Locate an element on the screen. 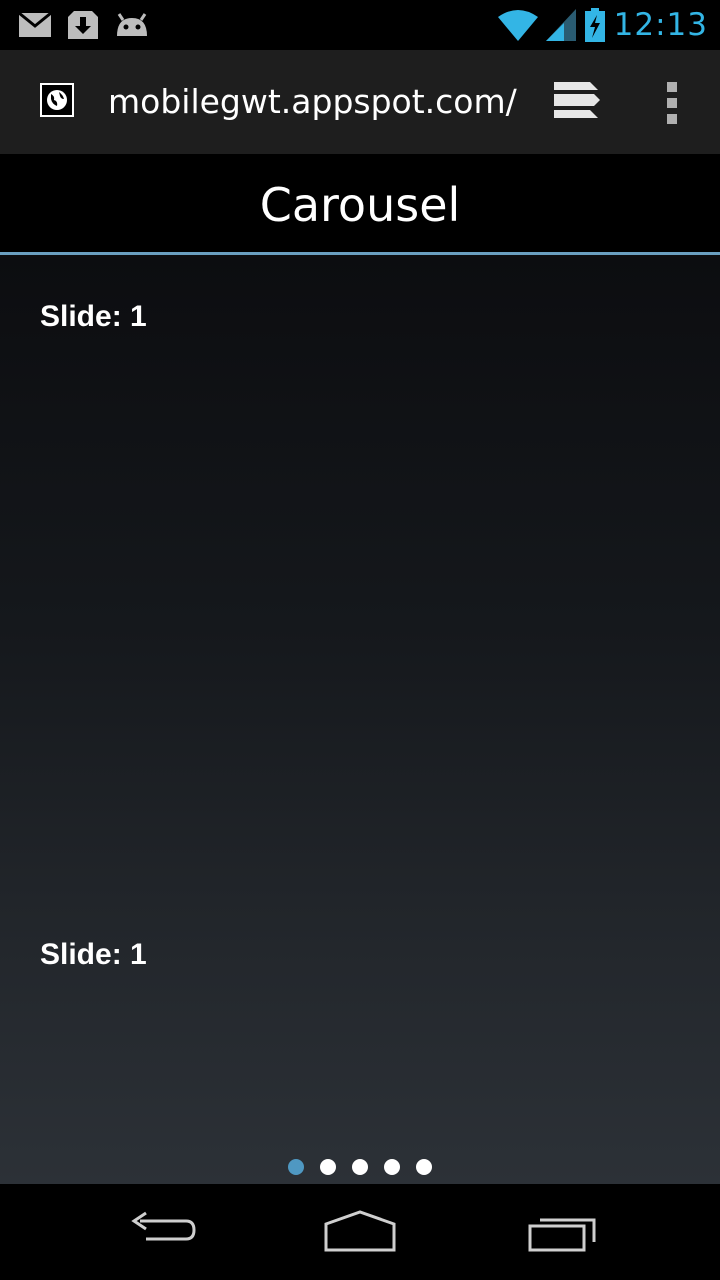  download-icon is located at coordinates (83, 25).